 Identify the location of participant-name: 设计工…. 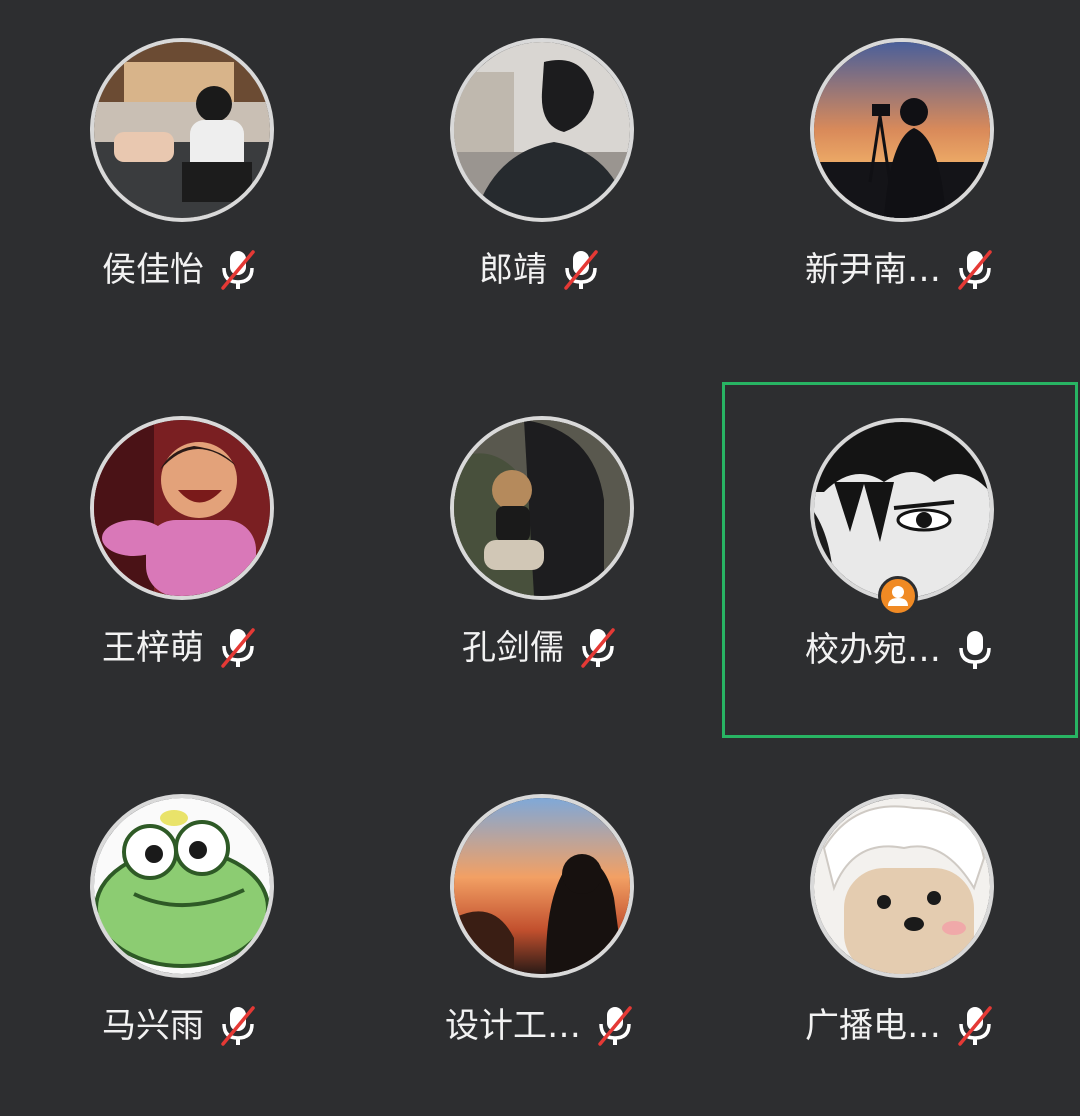
(513, 1026).